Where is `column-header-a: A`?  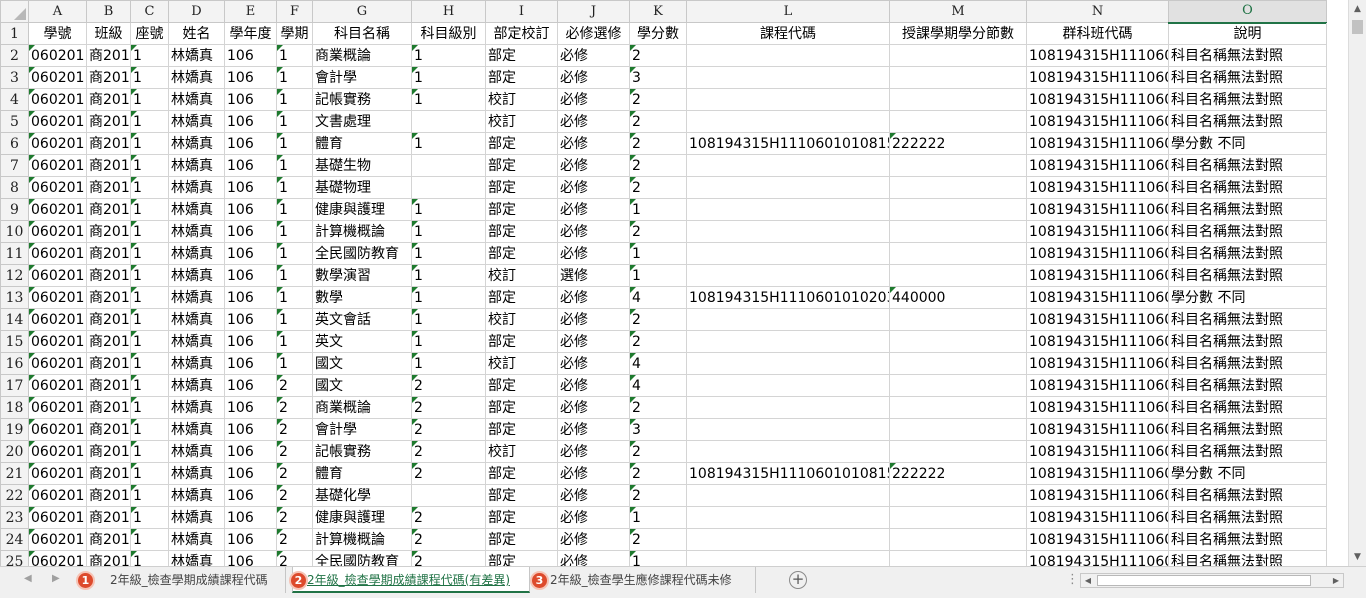 column-header-a: A is located at coordinates (57, 11).